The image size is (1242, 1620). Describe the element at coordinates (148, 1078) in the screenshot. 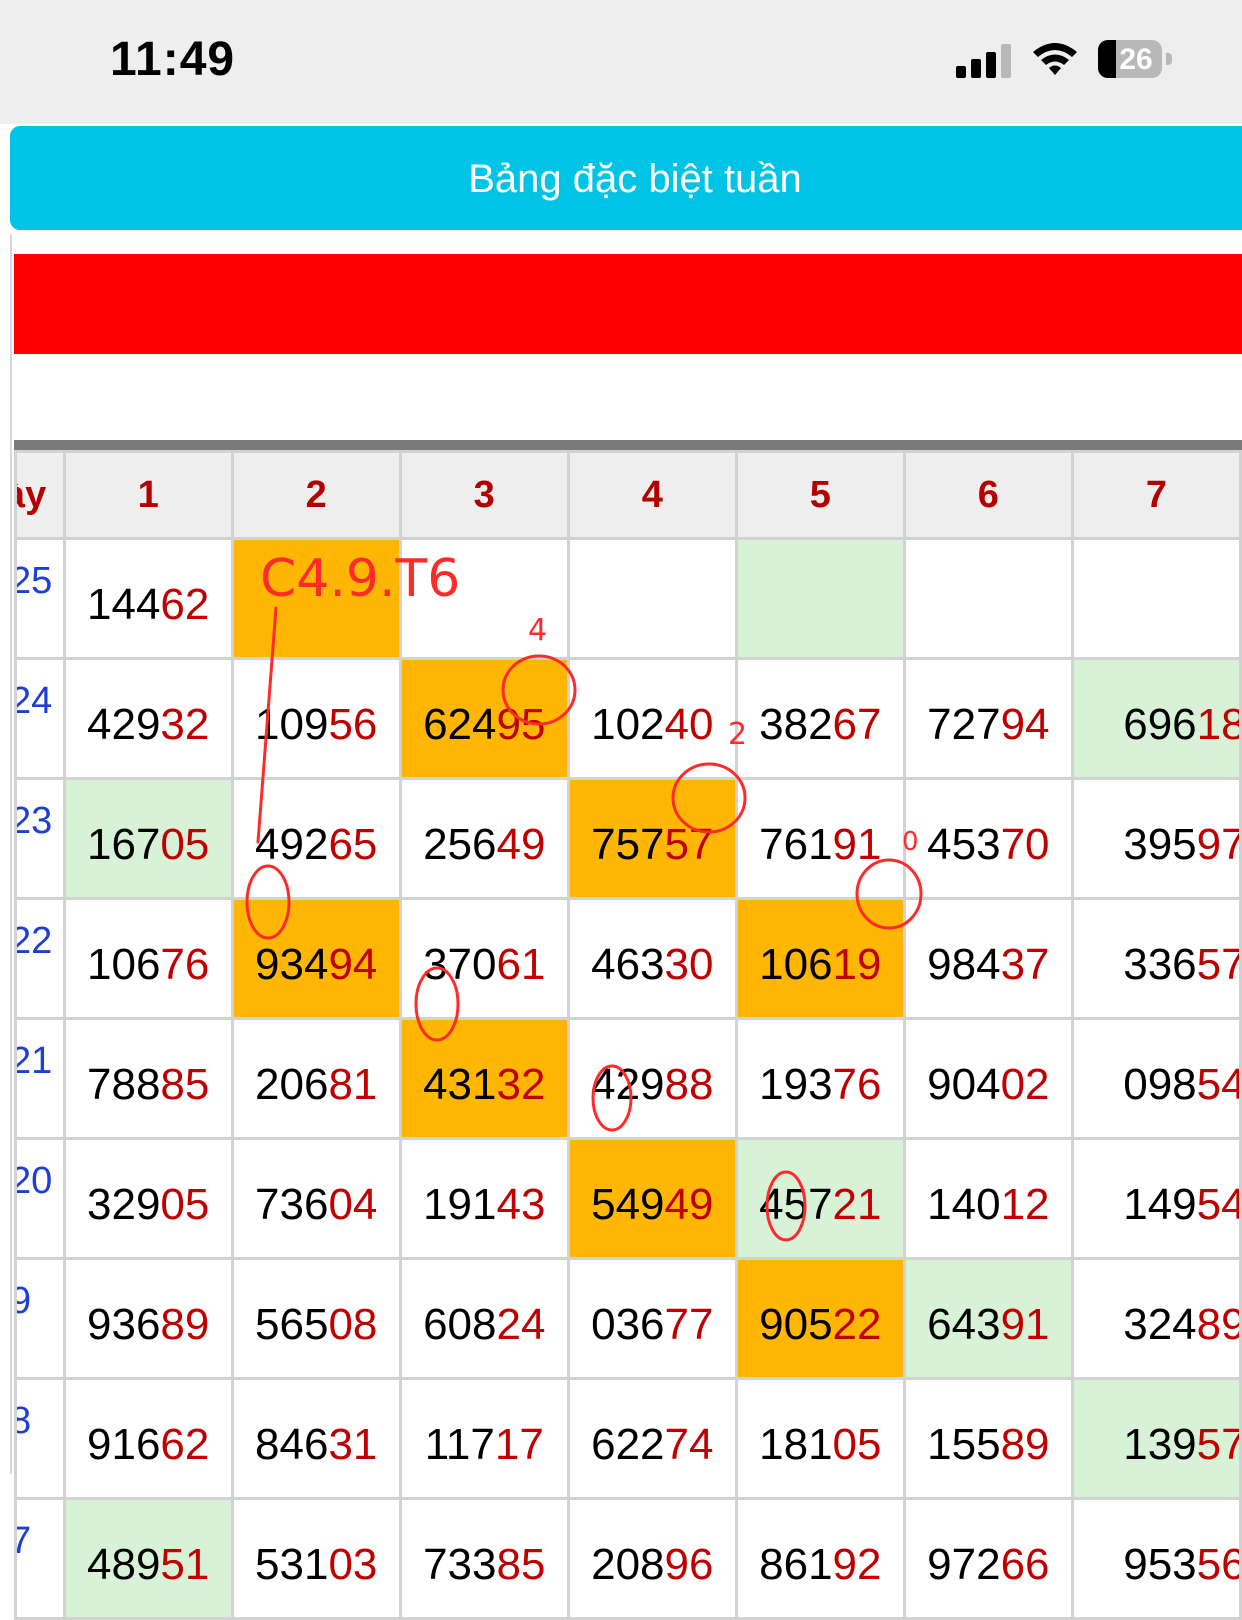

I see `result-cell: 78885` at that location.